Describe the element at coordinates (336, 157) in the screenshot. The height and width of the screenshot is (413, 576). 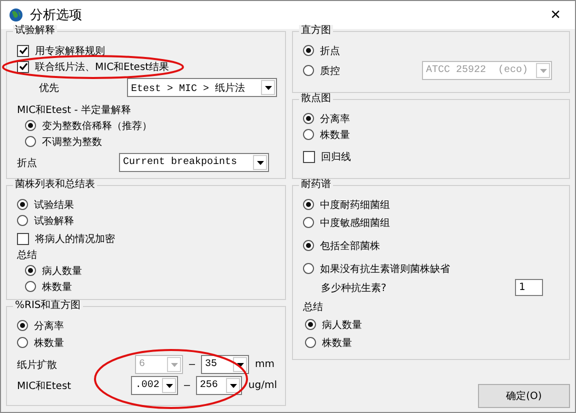
I see `checkbox-label: 回归线` at that location.